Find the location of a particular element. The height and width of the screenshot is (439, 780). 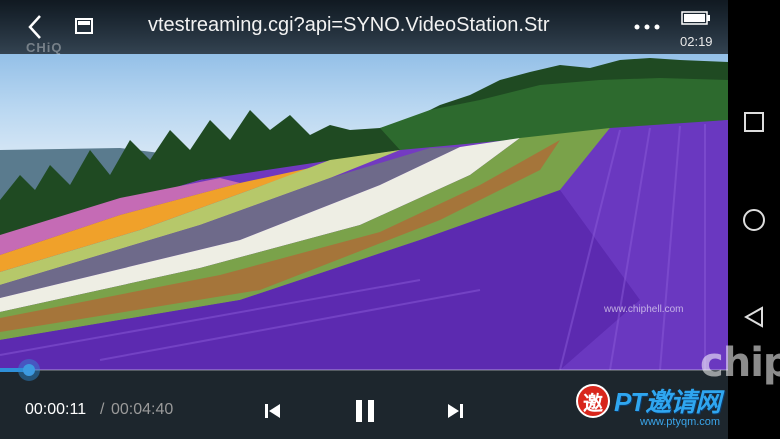

seek-thumb is located at coordinates (29, 370).